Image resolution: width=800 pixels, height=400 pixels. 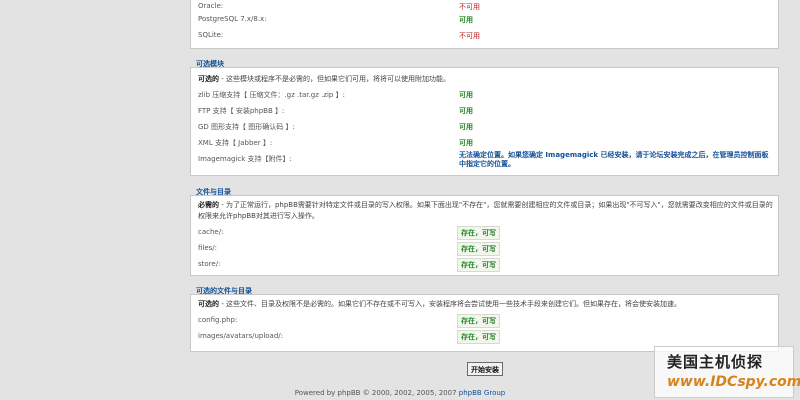 What do you see at coordinates (232, 19) in the screenshot?
I see `db-row-label-postgresql: PostgreSQL 7.x/8.x:` at bounding box center [232, 19].